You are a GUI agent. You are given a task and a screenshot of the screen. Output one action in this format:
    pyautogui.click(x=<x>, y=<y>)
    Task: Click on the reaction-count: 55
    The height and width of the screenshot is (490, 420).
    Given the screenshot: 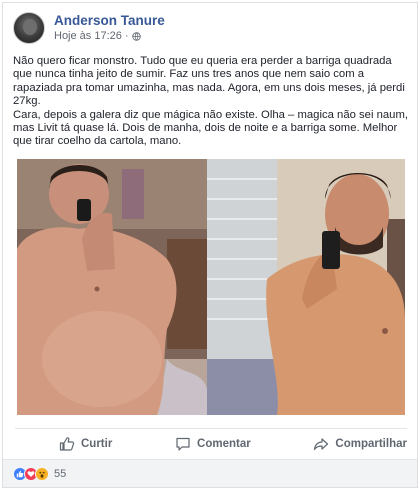 What is the action you would take?
    pyautogui.click(x=60, y=474)
    